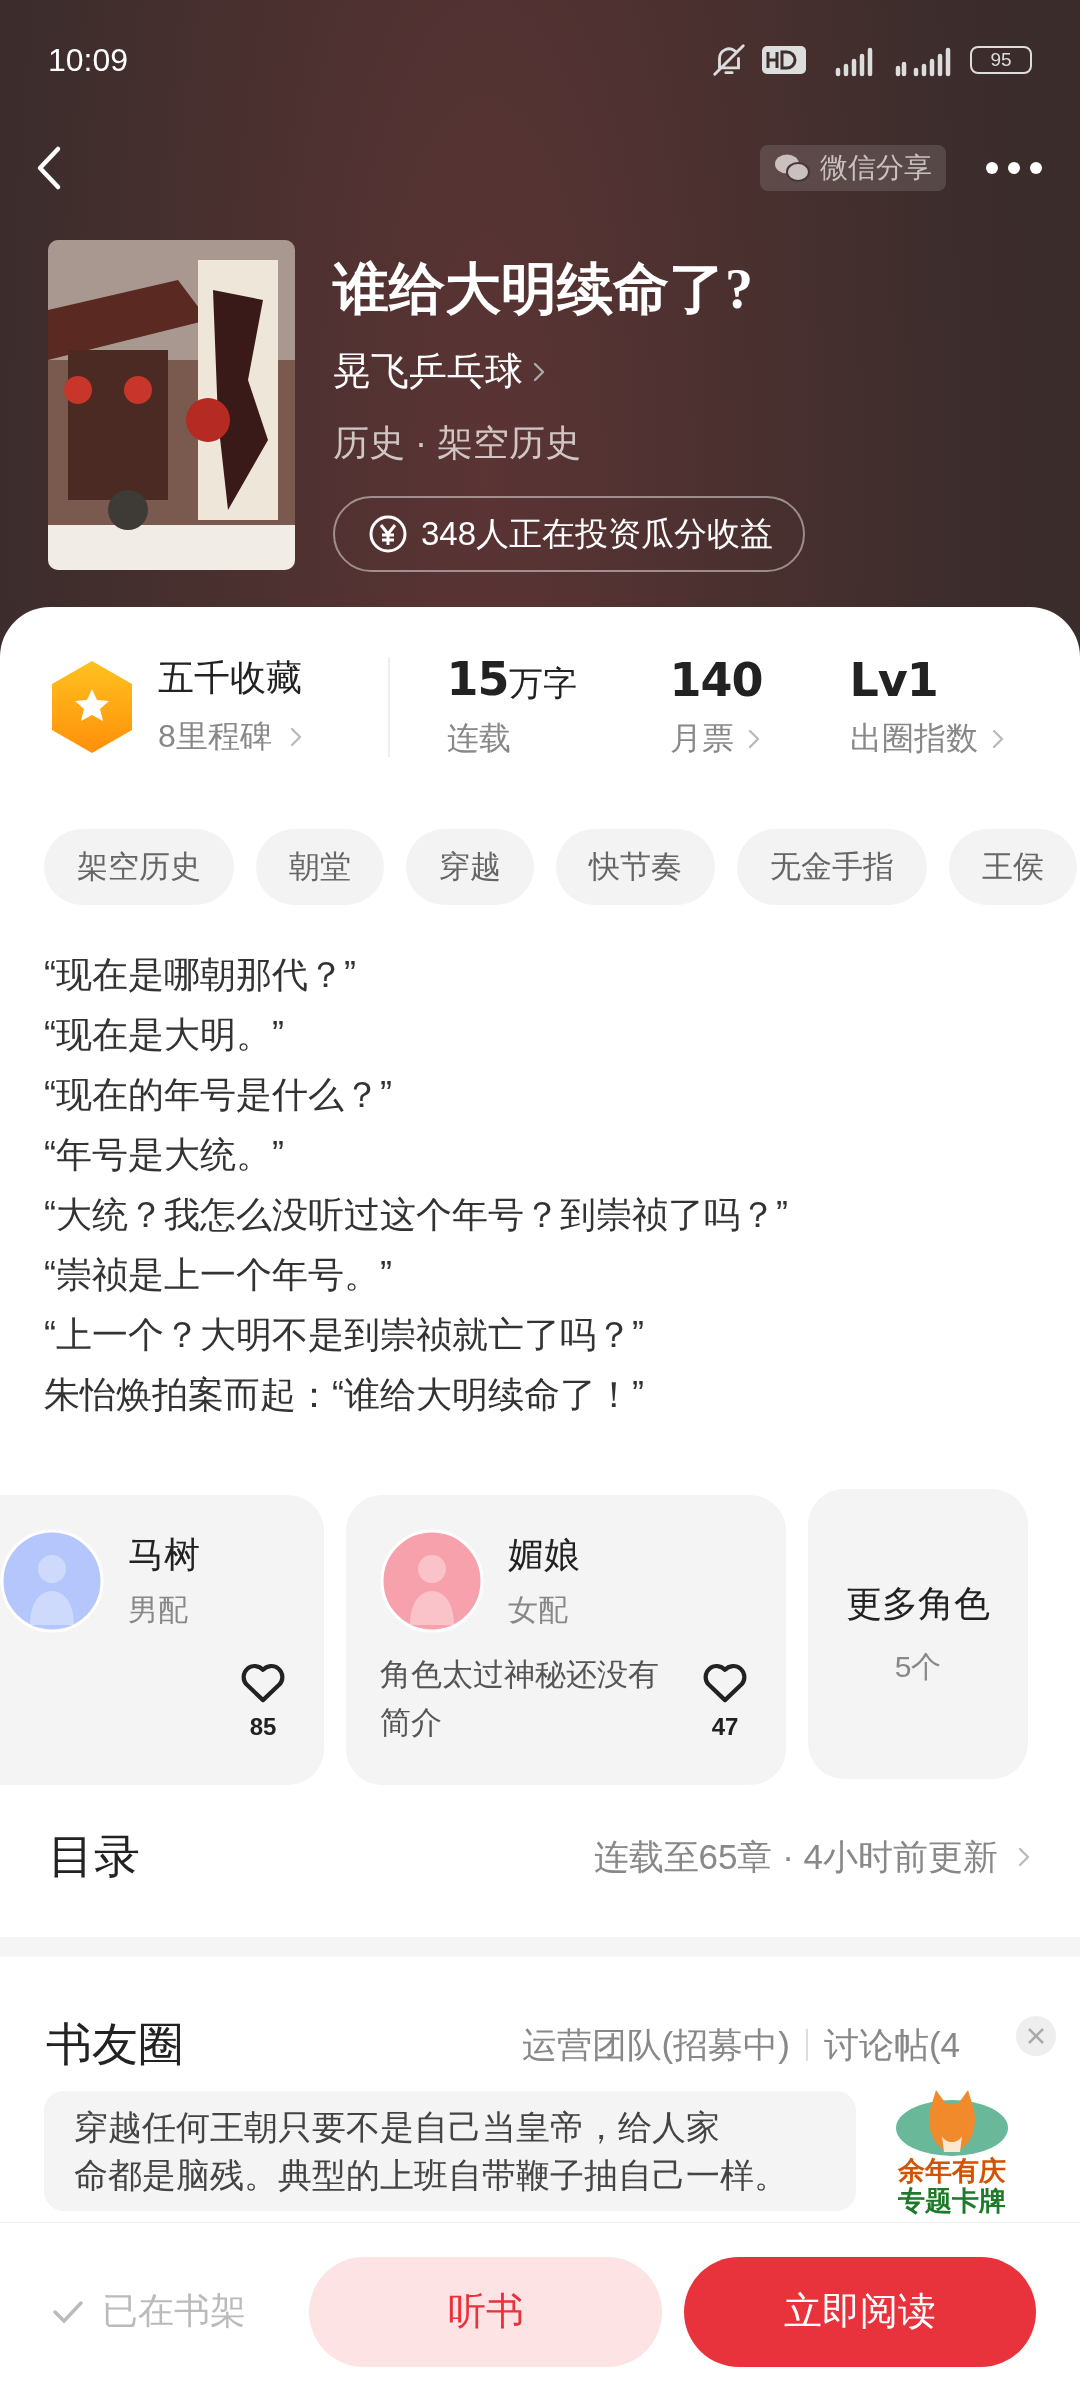 Image resolution: width=1080 pixels, height=2400 pixels. Describe the element at coordinates (952, 2201) in the screenshot. I see `promo-text: 专题卡牌` at that location.